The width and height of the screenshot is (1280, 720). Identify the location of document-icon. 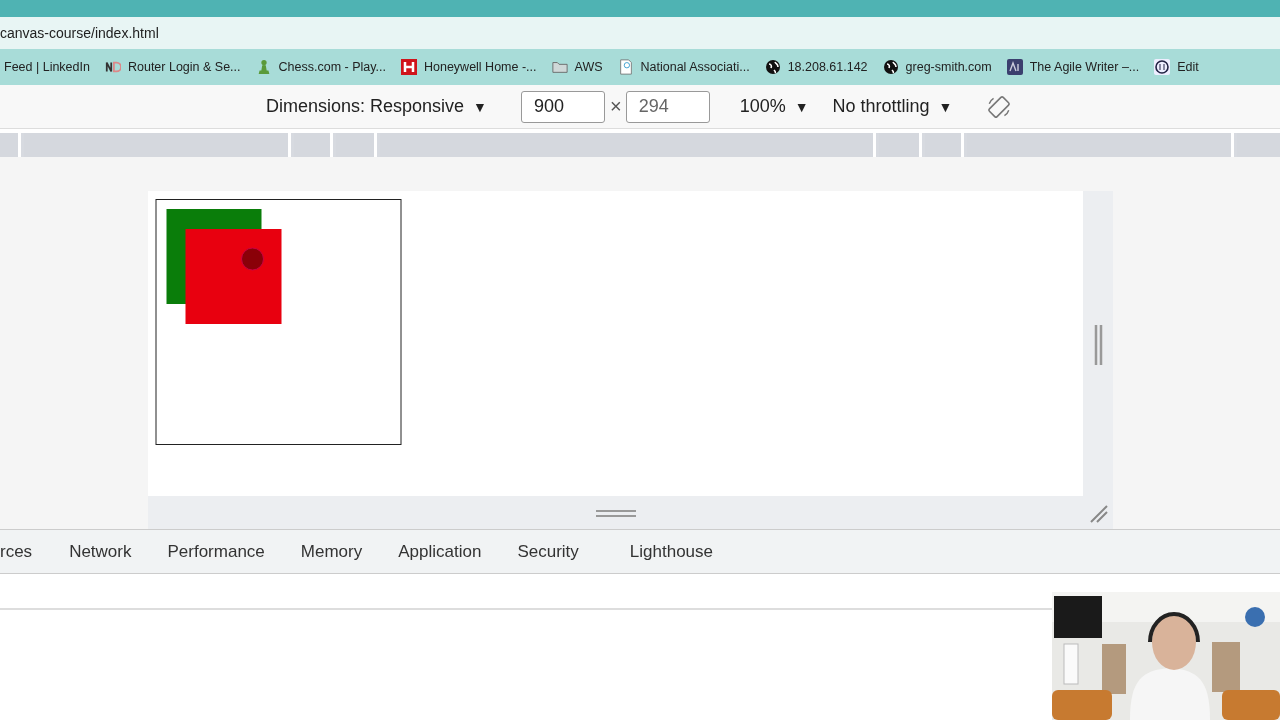
(625, 67).